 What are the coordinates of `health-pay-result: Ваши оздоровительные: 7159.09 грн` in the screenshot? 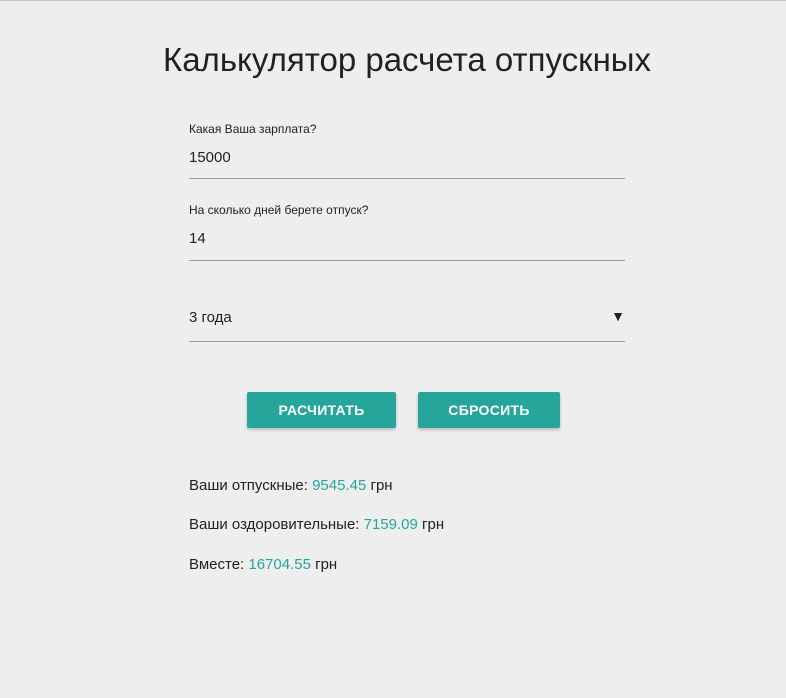 It's located at (316, 524).